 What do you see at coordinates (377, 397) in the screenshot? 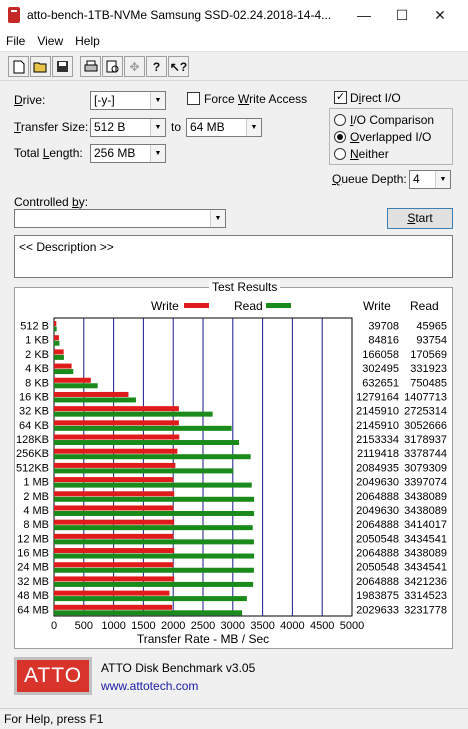
I see `write-value-label: 1279164` at bounding box center [377, 397].